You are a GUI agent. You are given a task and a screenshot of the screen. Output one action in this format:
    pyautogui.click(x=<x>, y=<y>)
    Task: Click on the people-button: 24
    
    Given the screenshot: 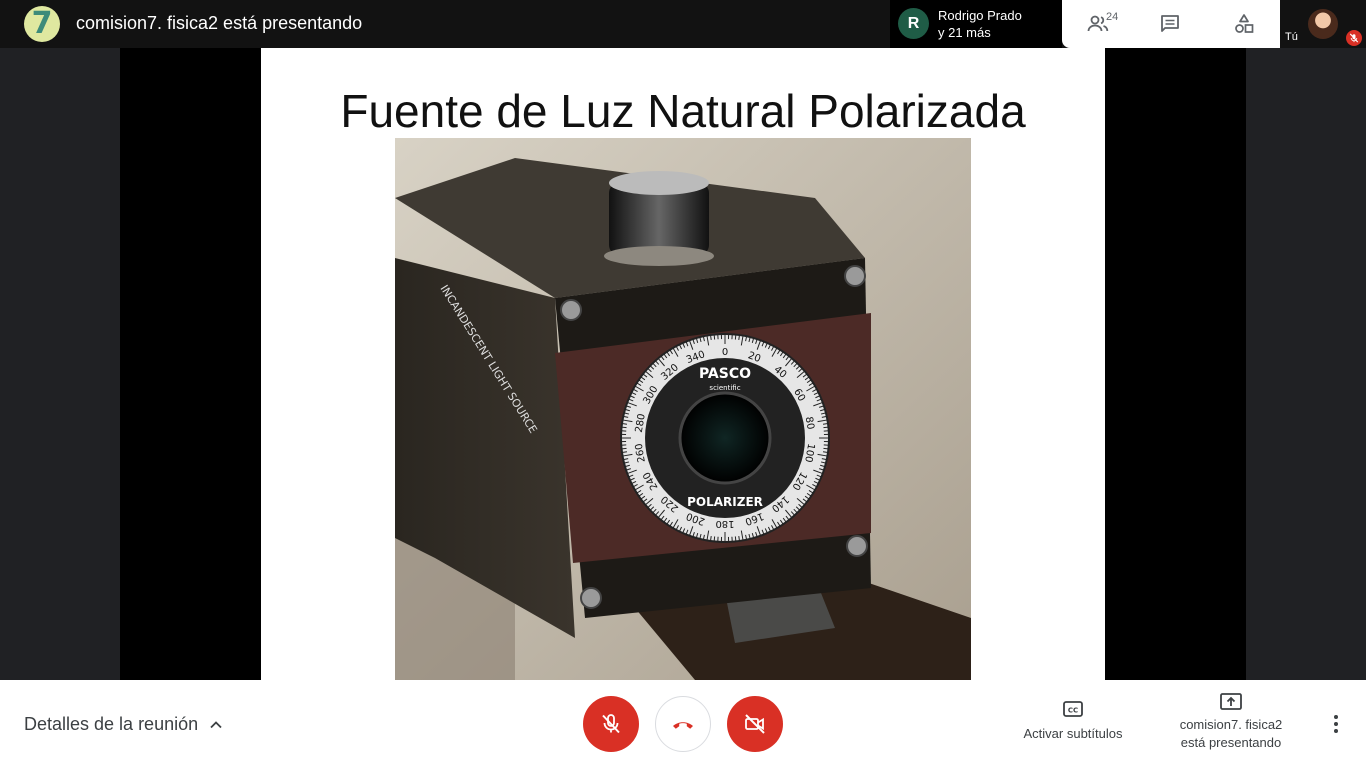 What is the action you would take?
    pyautogui.click(x=1098, y=24)
    